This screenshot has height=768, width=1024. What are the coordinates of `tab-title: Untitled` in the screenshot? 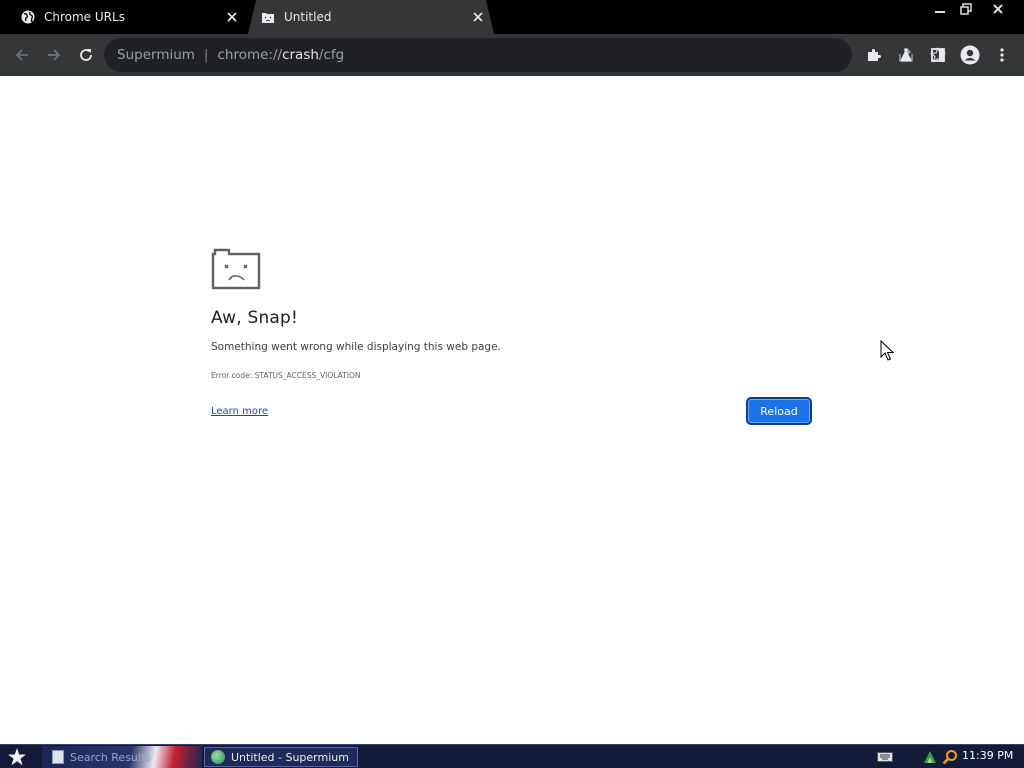 It's located at (308, 17).